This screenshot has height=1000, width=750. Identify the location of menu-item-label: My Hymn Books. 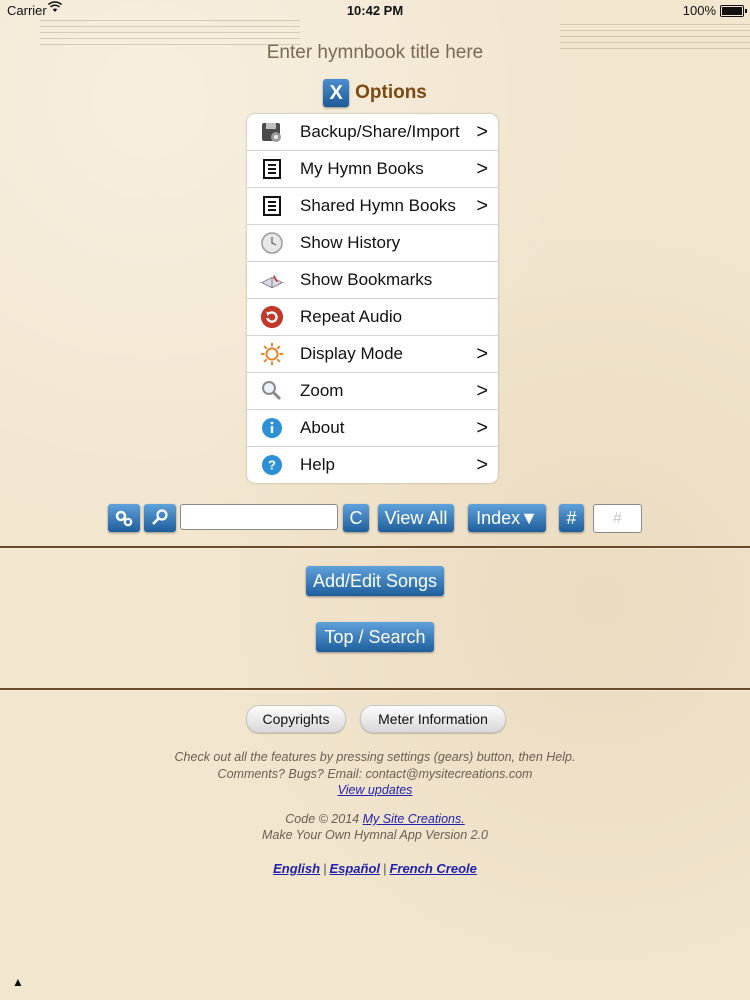
(362, 168).